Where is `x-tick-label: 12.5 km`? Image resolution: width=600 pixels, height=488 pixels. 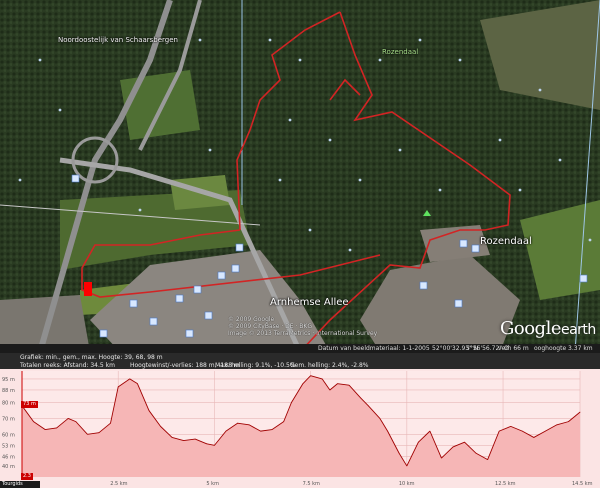 x-tick-label: 12.5 km is located at coordinates (505, 484).